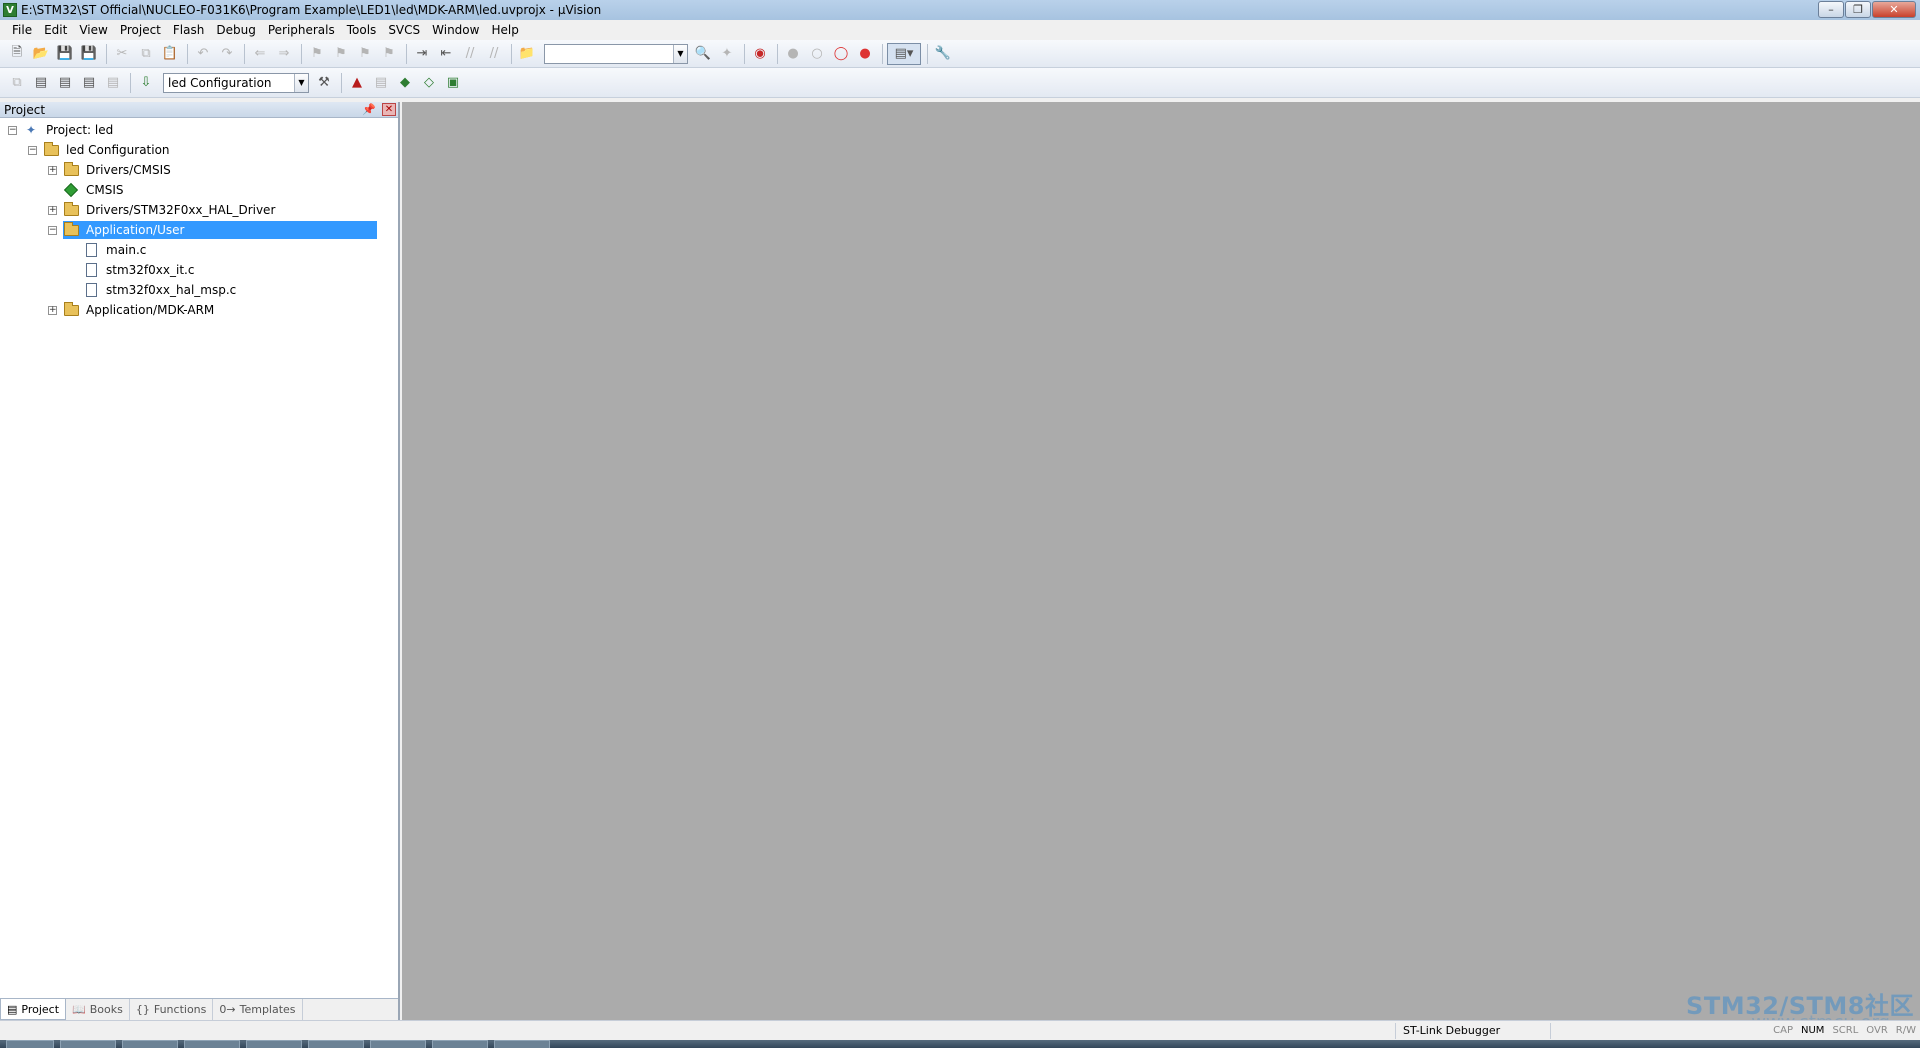 This screenshot has width=1920, height=1048. Describe the element at coordinates (793, 54) in the screenshot. I see `insert-breakpoint-icon: ●` at that location.